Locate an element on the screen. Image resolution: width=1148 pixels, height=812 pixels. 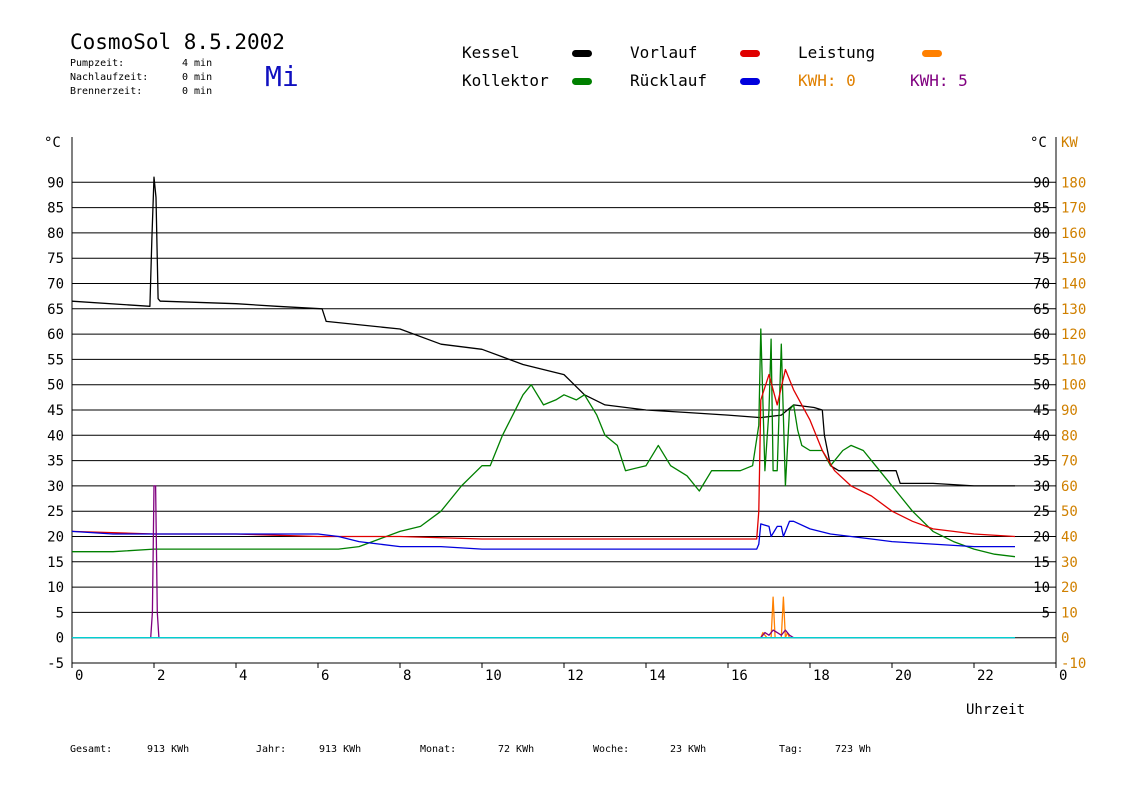
footer-value-woche: 23 KWh is located at coordinates (688, 749).